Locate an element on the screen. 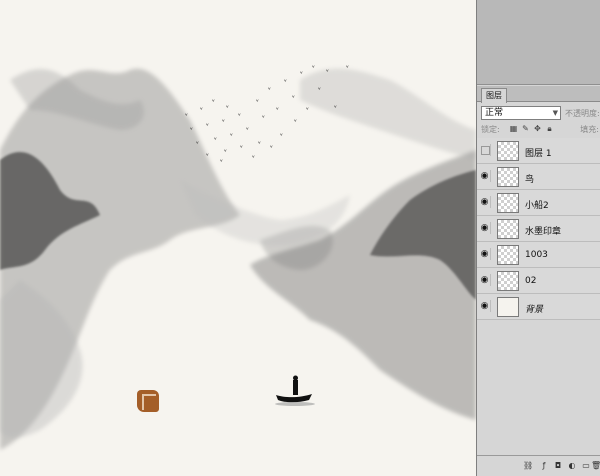 The width and height of the screenshot is (600, 476). layer-name: 水墨印章 is located at coordinates (543, 232).